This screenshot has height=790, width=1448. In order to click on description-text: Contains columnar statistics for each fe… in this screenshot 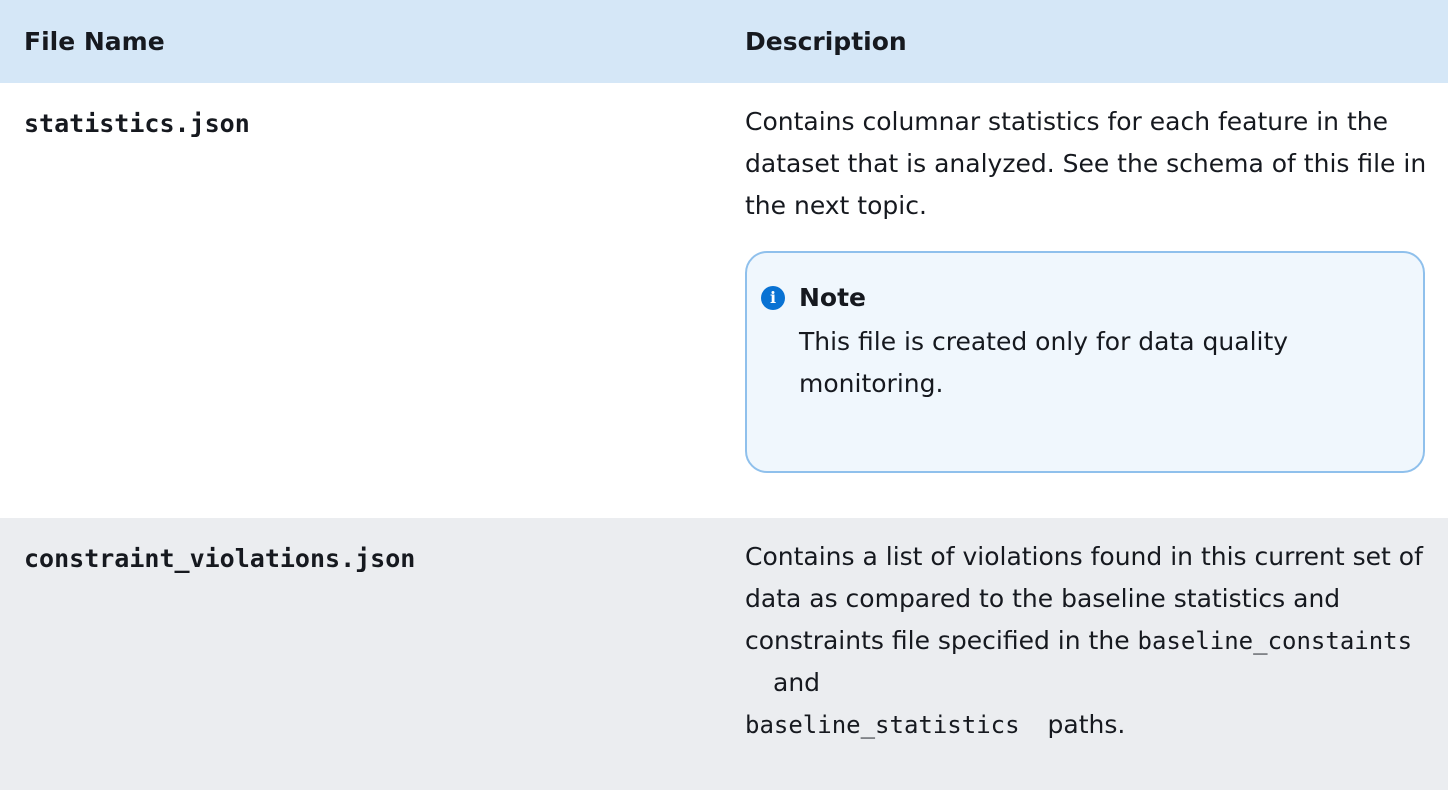, I will do `click(1086, 163)`.